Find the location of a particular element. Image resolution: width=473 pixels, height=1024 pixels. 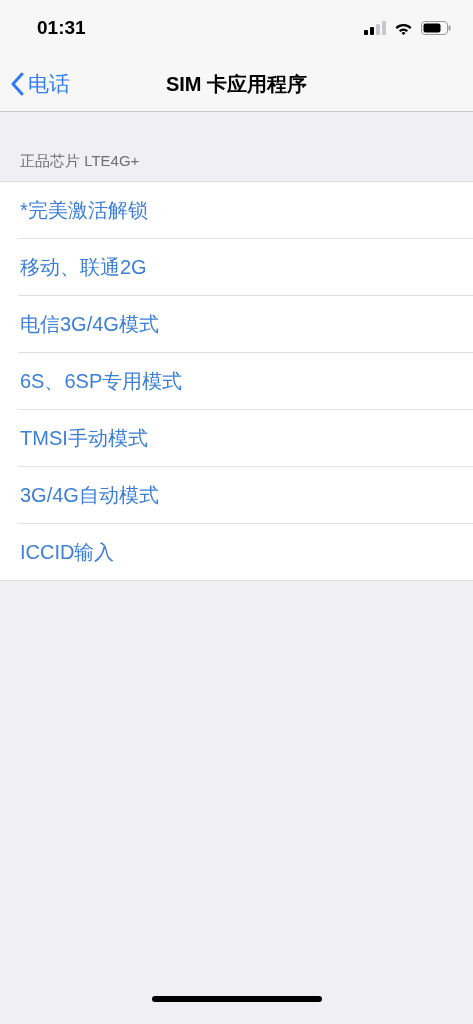

back-button: 电话 is located at coordinates (40, 84).